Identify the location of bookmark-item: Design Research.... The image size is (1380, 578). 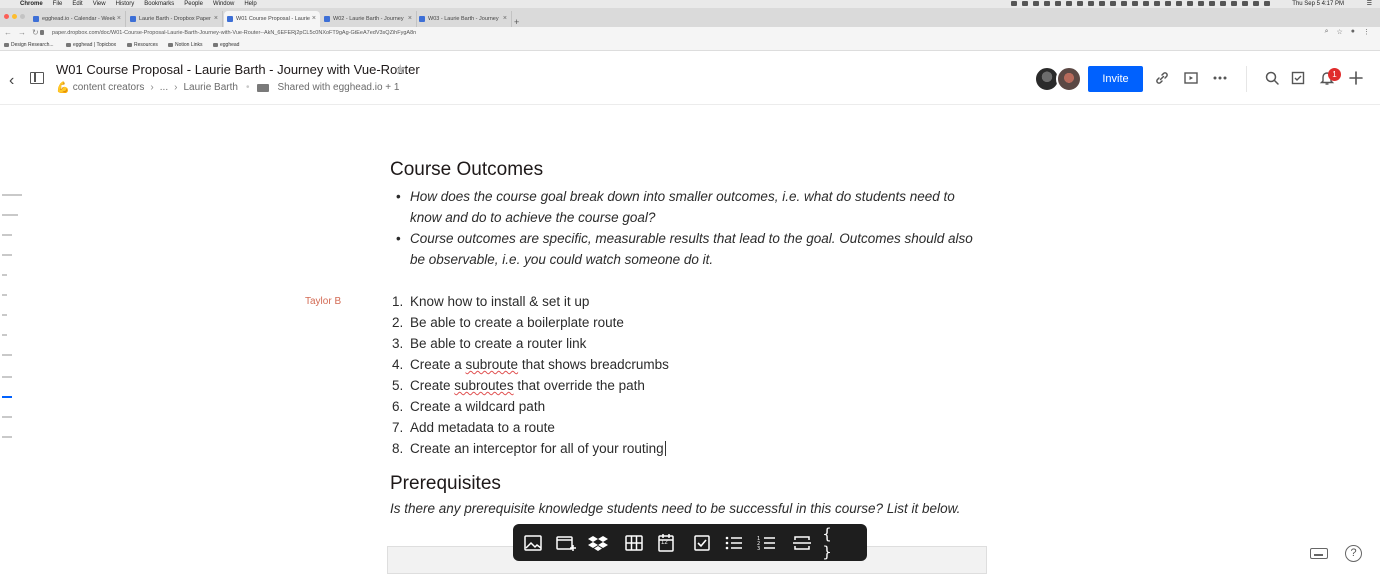
(29, 45).